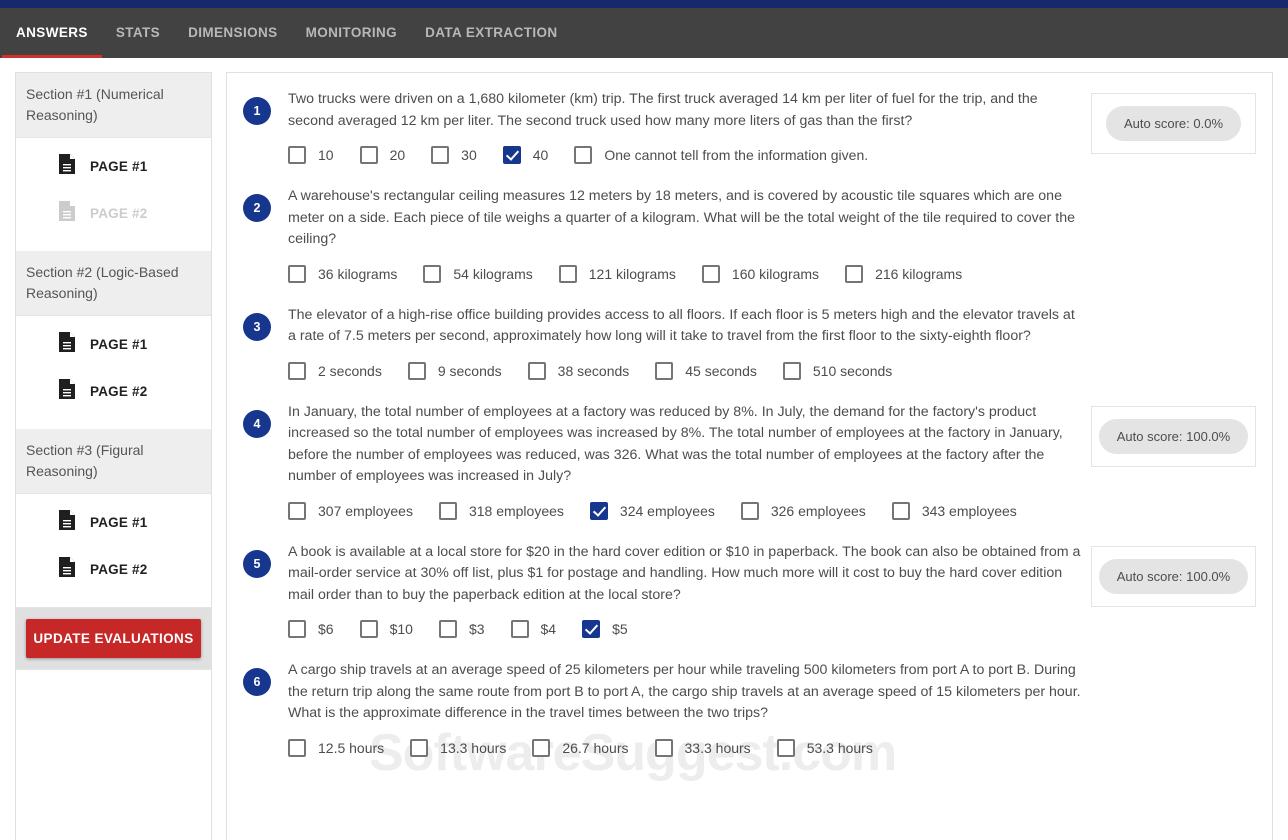 The height and width of the screenshot is (840, 1288). Describe the element at coordinates (491, 33) in the screenshot. I see `tab-data-extraction: DATA EXTRACTION` at that location.